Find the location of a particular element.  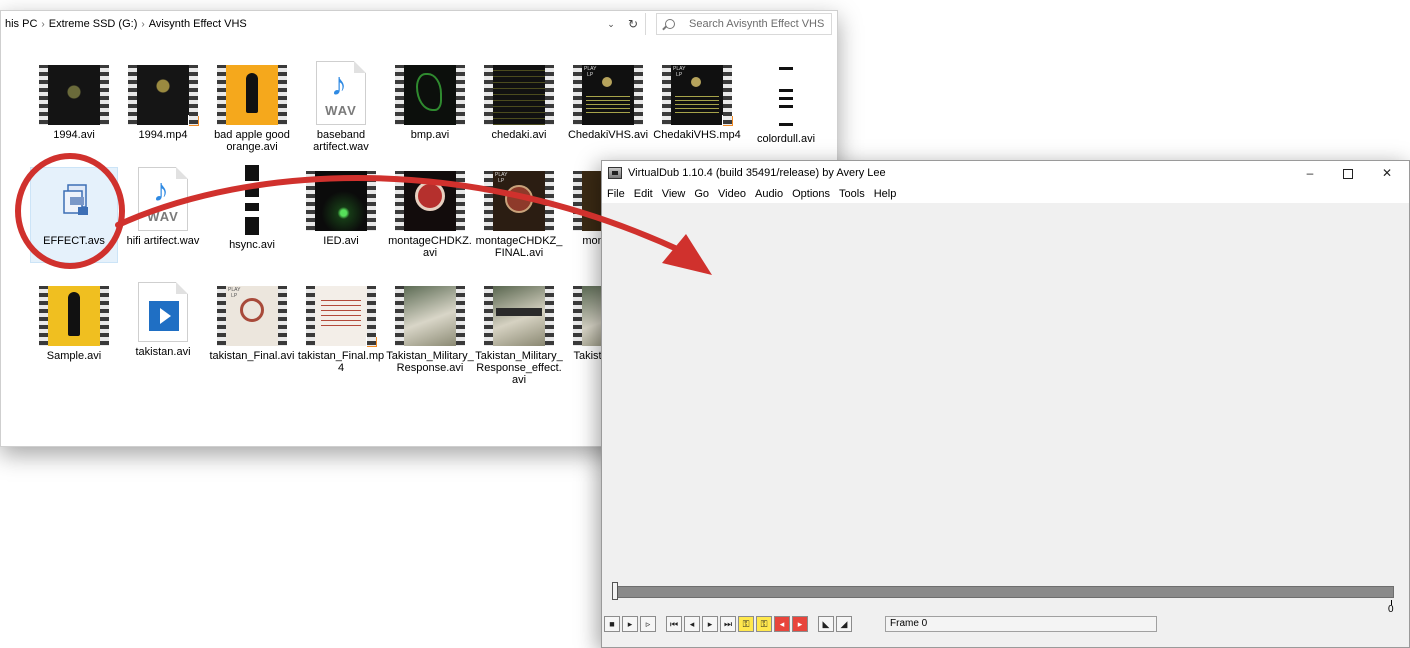

menu-audio: Audio is located at coordinates (769, 194).